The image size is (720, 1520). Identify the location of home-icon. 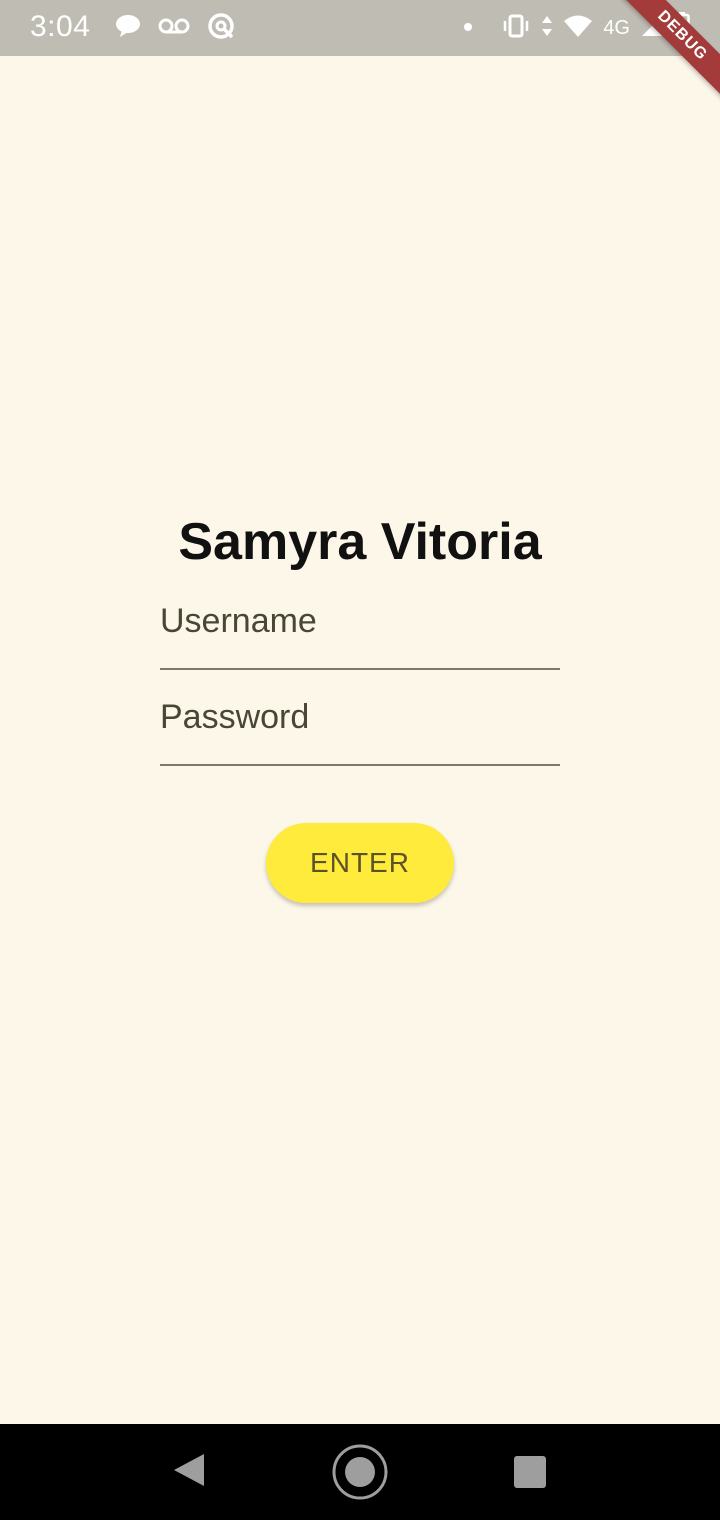
(360, 1472).